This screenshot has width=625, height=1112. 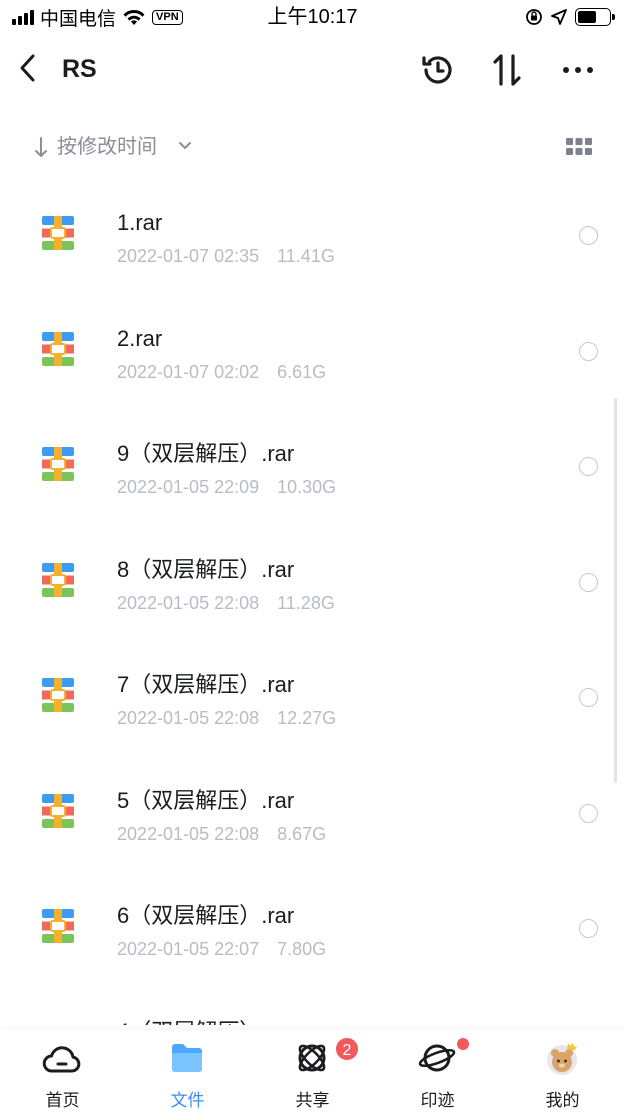 What do you see at coordinates (307, 487) in the screenshot?
I see `file-size: 10.30G` at bounding box center [307, 487].